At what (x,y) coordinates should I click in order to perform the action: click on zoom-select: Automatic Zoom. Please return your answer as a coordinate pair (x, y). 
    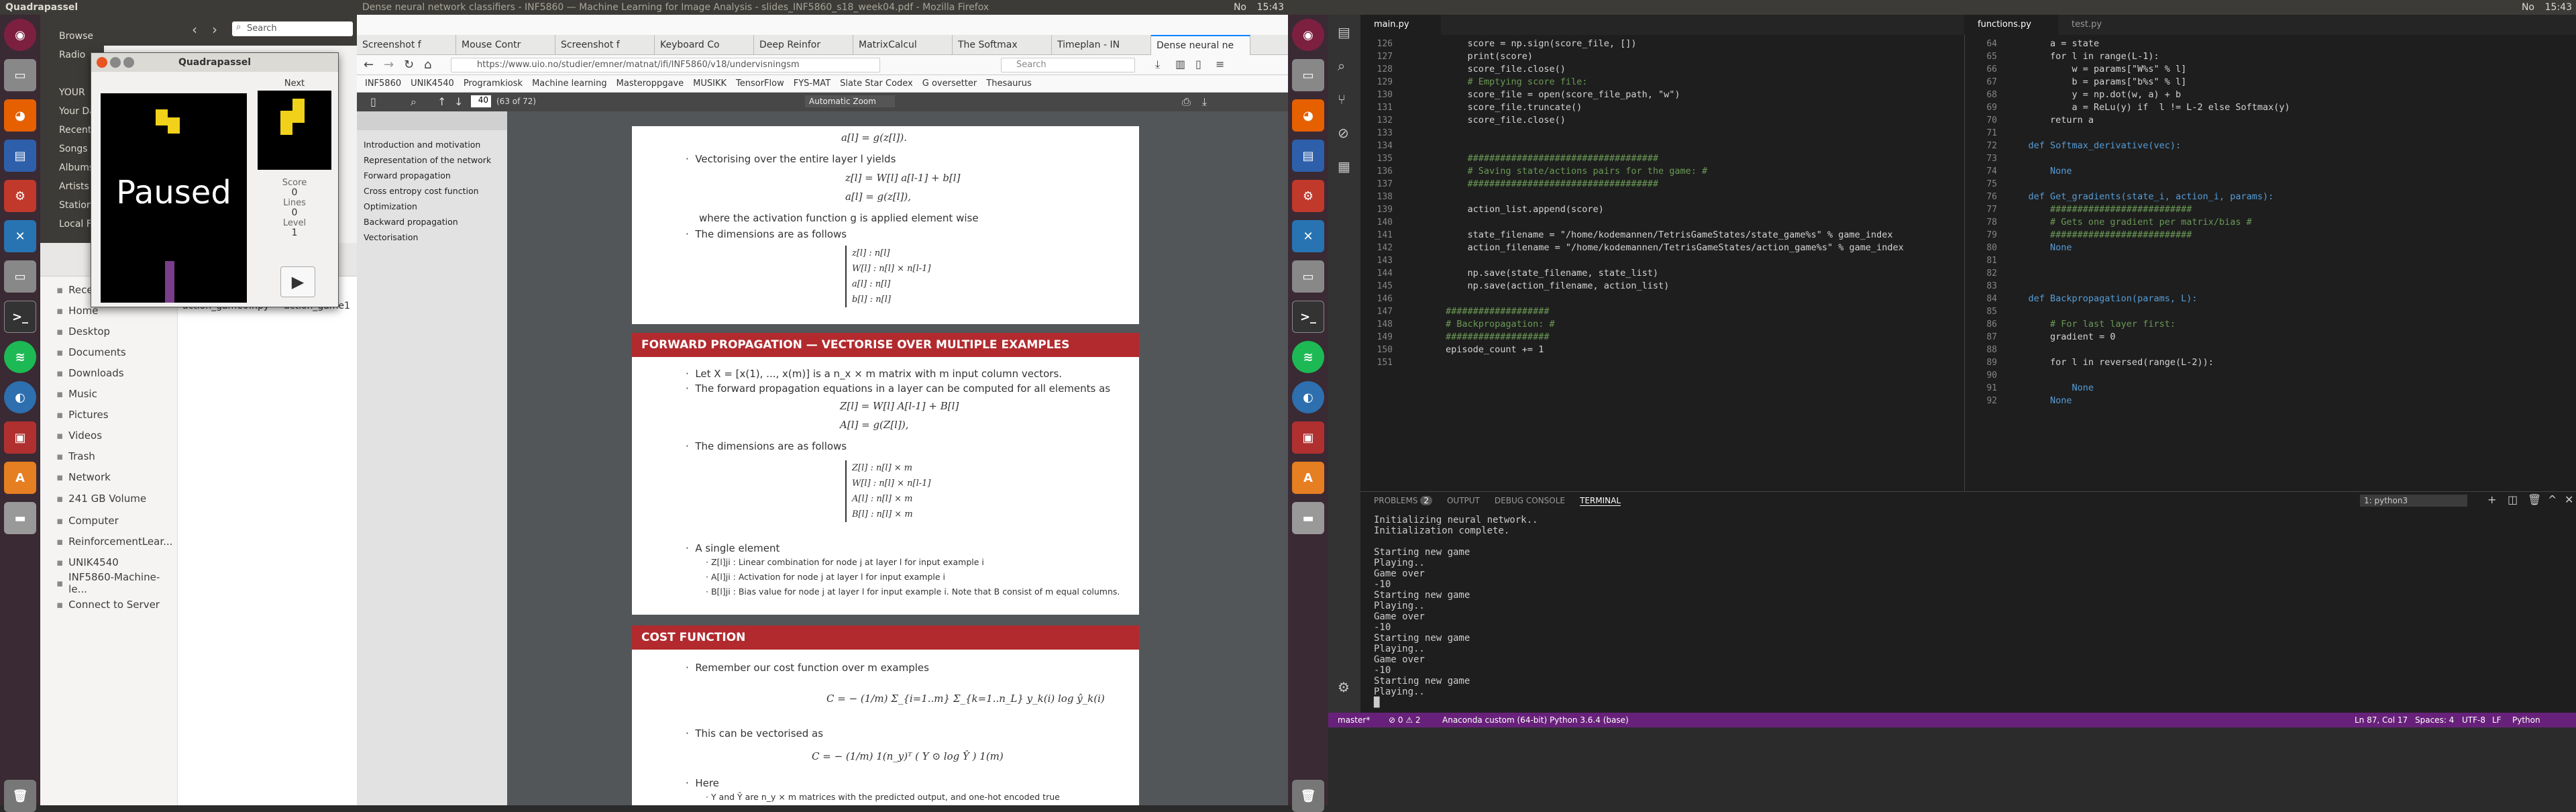
    Looking at the image, I should click on (850, 101).